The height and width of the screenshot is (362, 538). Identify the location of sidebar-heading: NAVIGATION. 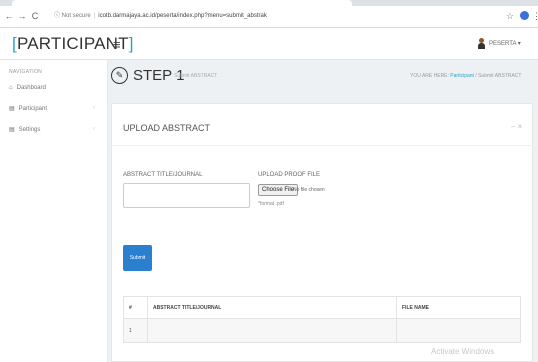
(26, 72).